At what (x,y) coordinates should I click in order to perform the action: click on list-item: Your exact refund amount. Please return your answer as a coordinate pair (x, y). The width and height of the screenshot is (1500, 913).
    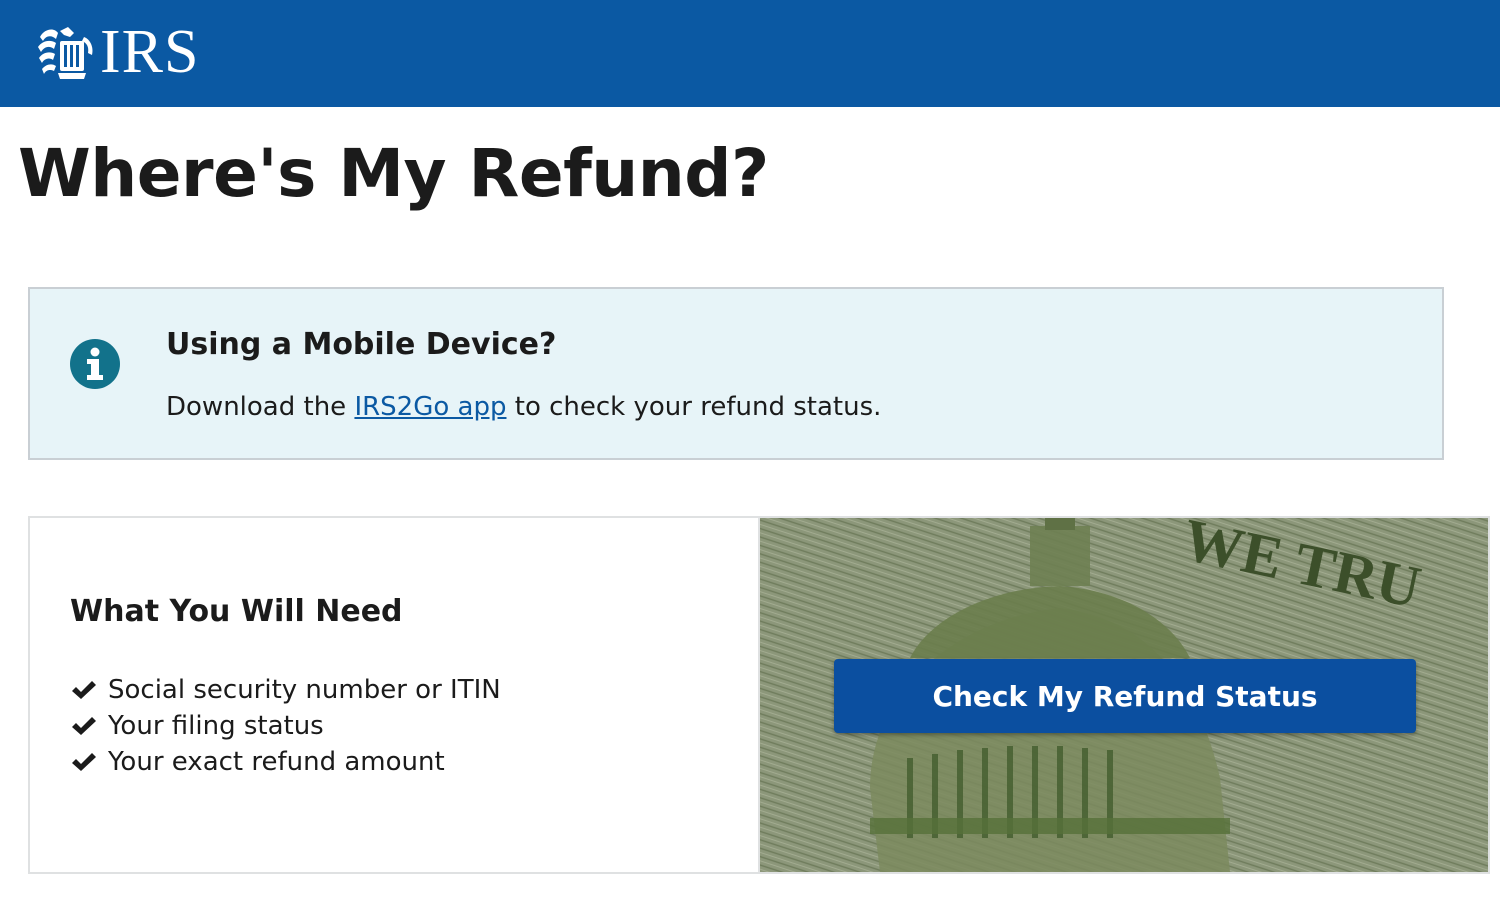
    Looking at the image, I should click on (285, 762).